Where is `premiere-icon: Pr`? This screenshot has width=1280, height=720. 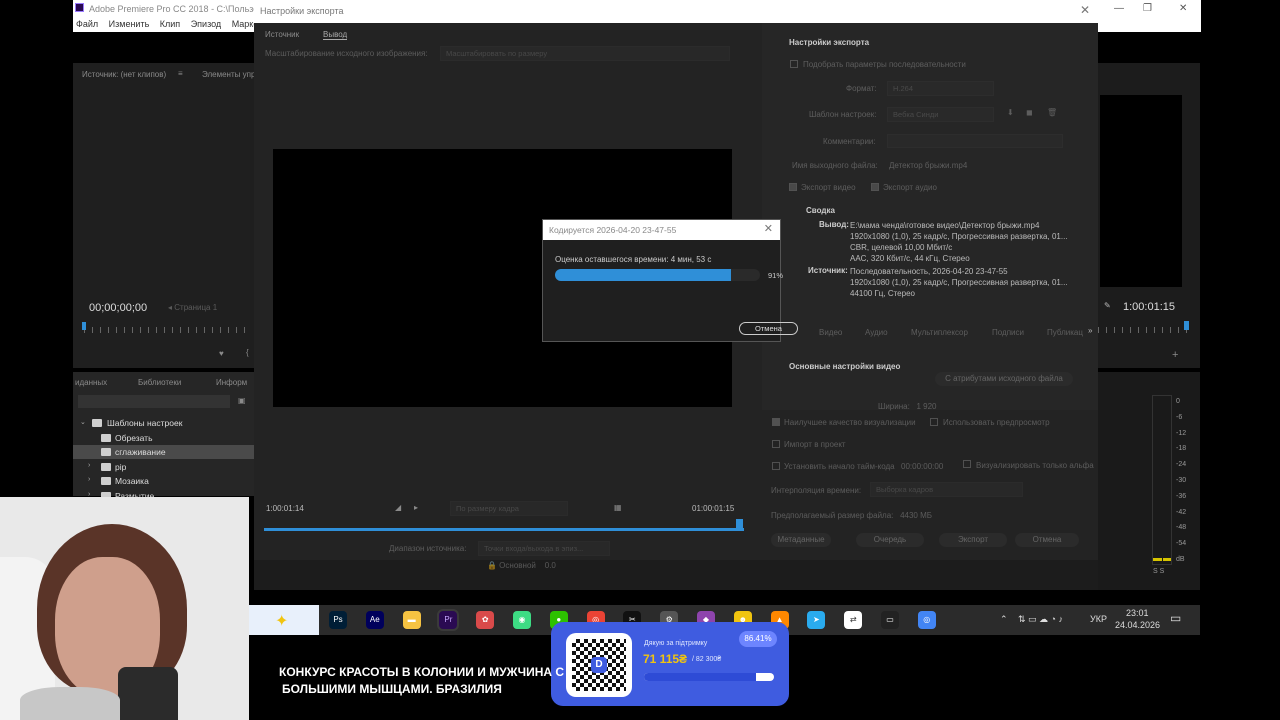 premiere-icon: Pr is located at coordinates (448, 620).